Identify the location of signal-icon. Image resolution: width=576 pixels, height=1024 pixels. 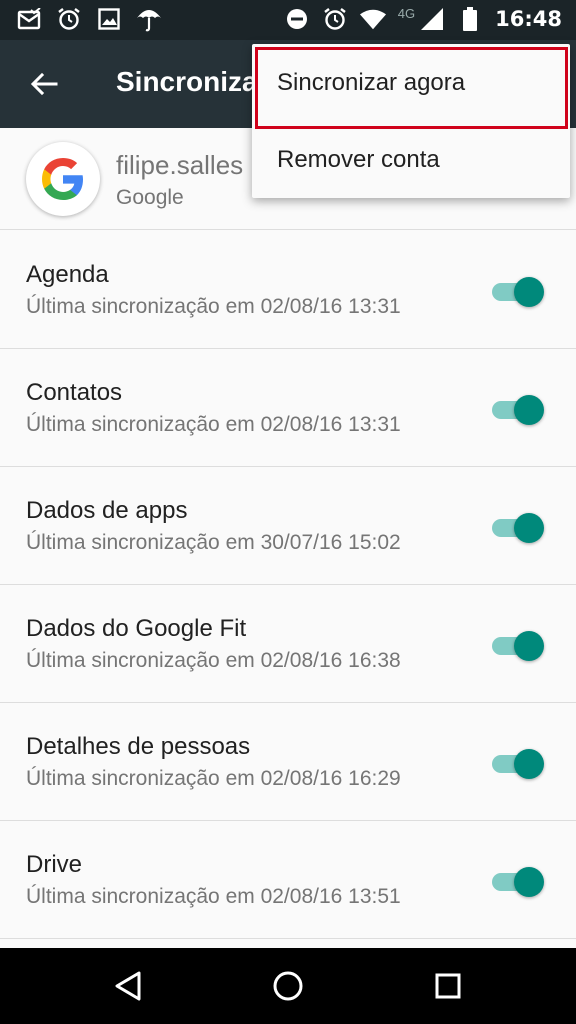
(432, 19).